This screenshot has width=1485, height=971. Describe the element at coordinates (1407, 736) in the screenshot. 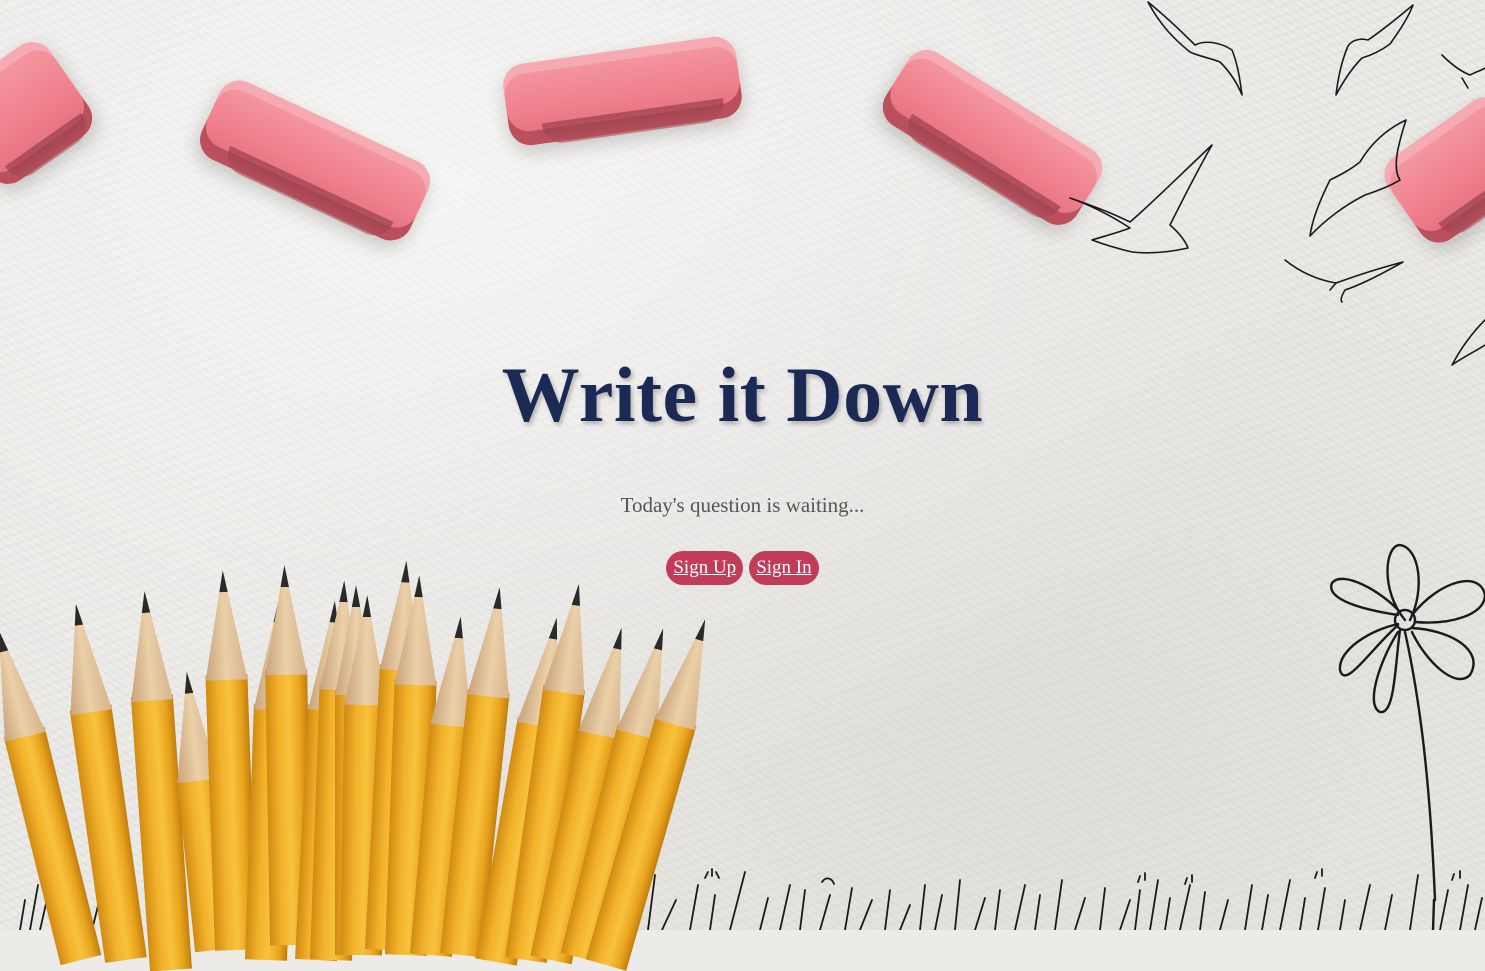

I see `flower-icon` at that location.